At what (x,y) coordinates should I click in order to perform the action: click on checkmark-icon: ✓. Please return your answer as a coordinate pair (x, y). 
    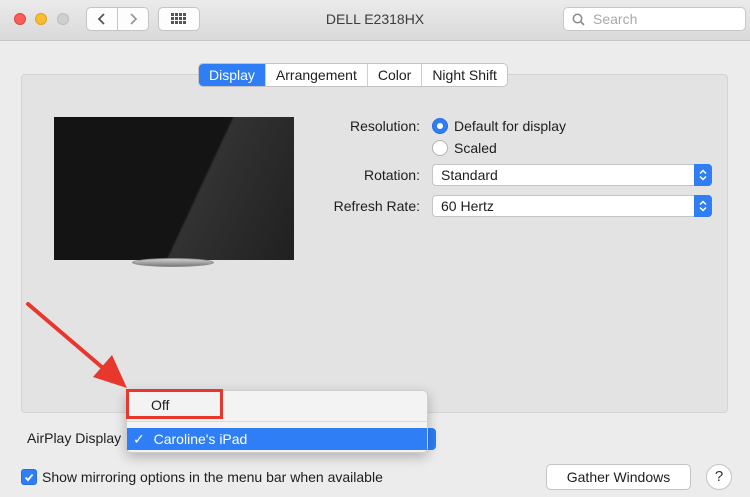
    Looking at the image, I should click on (139, 439).